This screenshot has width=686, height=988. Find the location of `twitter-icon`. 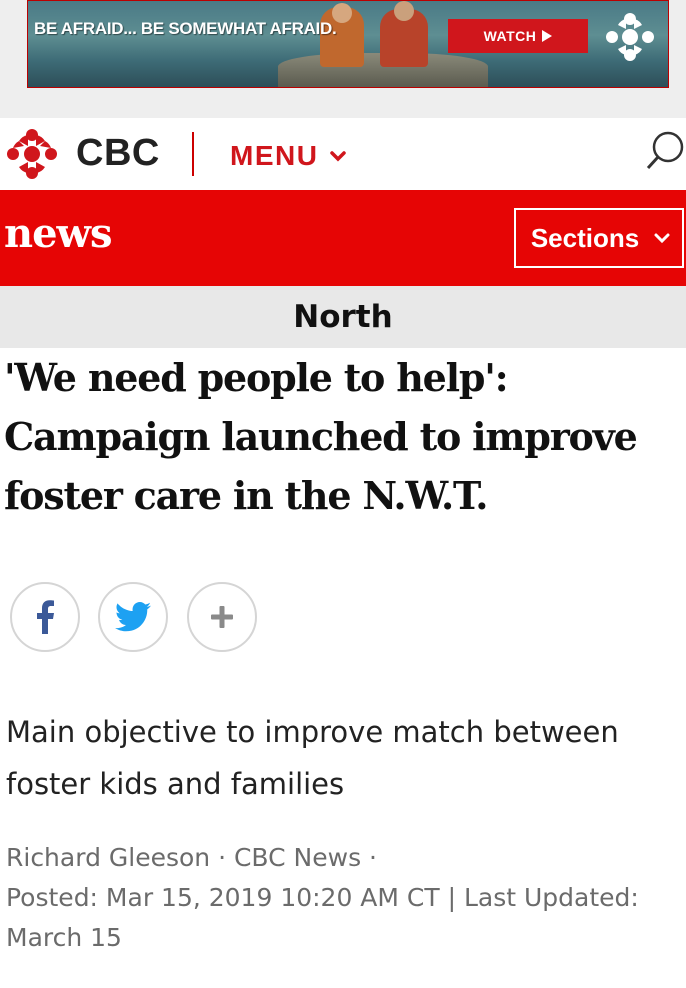

twitter-icon is located at coordinates (133, 617).